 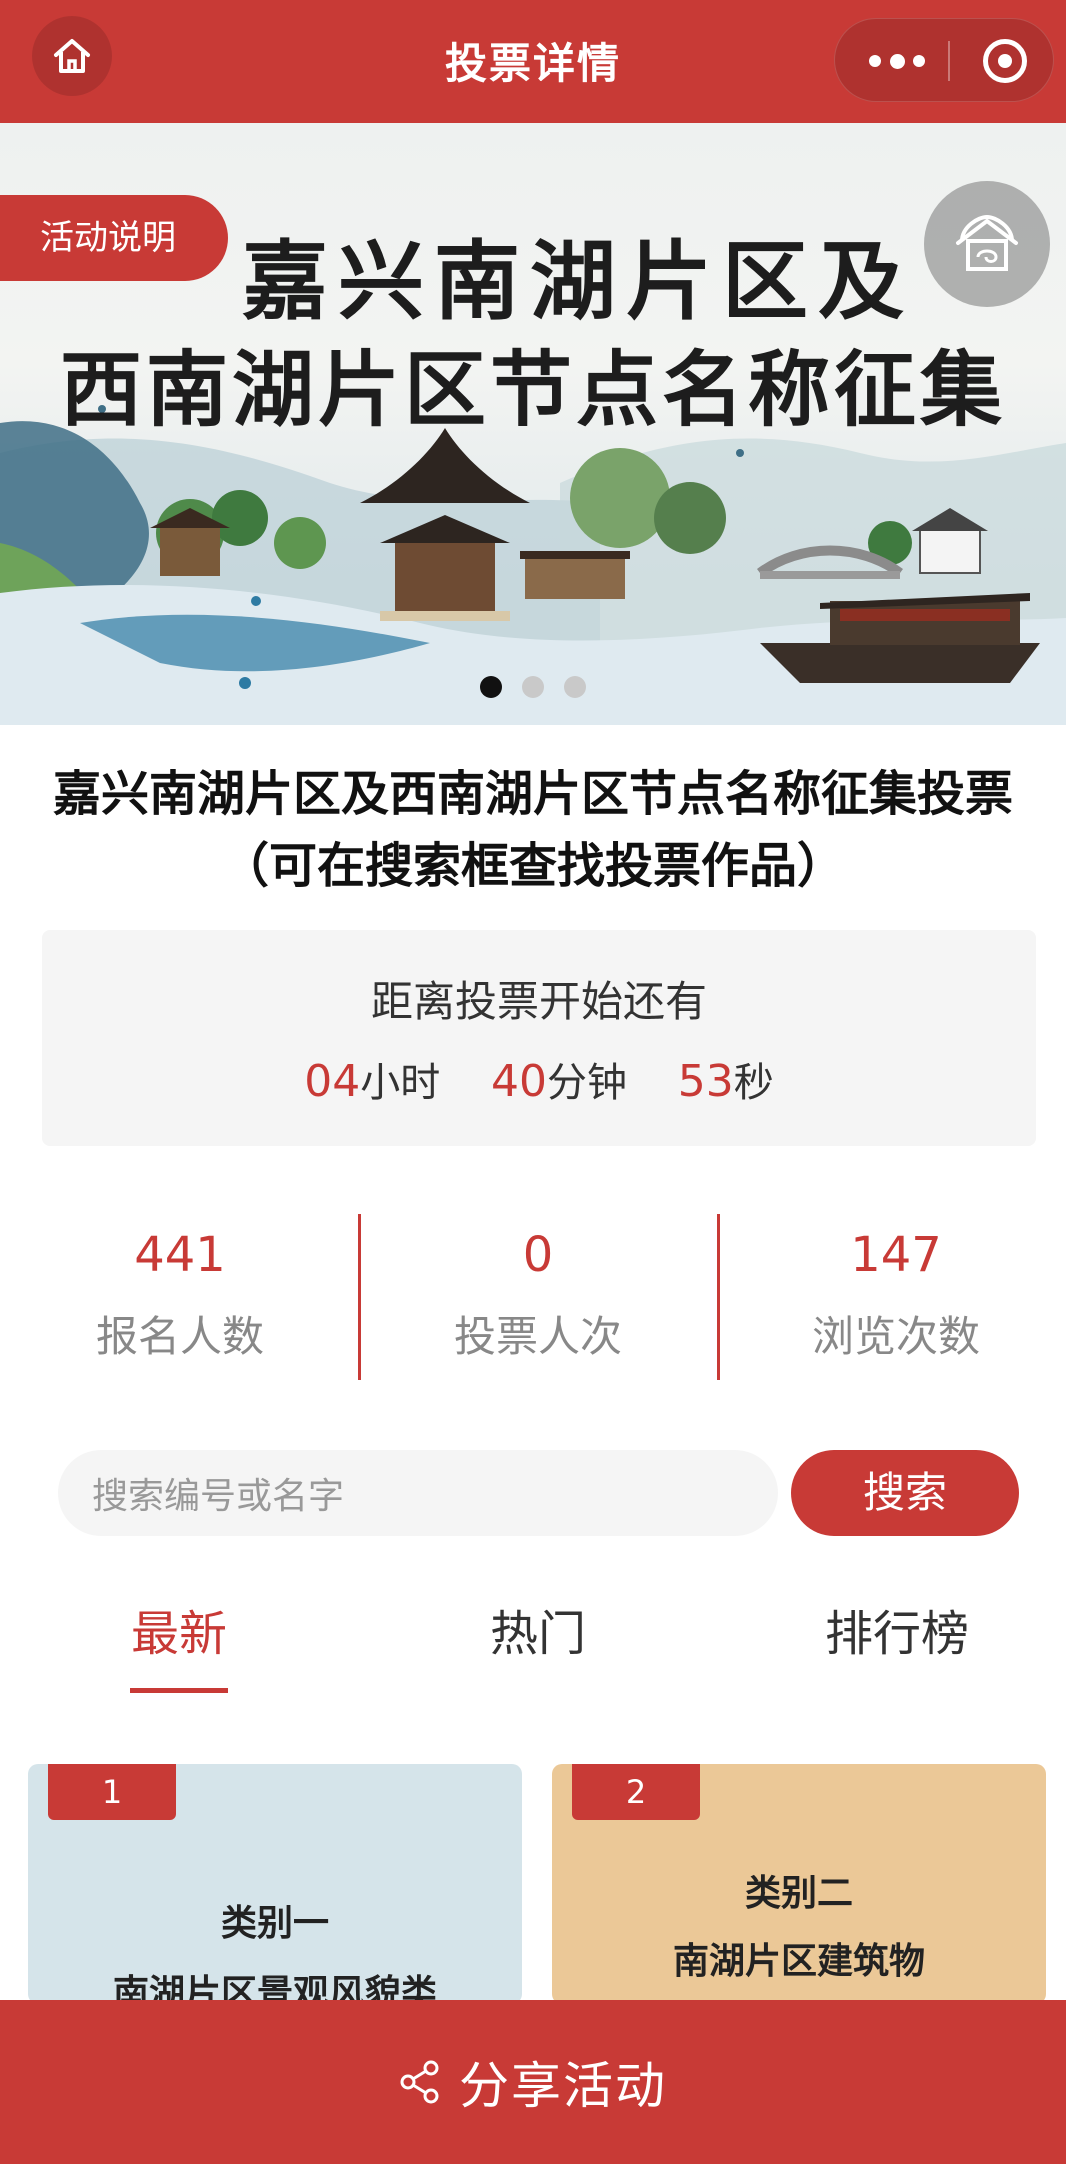 I want to click on search-input: 搜索编号或名字, so click(x=418, y=1493).